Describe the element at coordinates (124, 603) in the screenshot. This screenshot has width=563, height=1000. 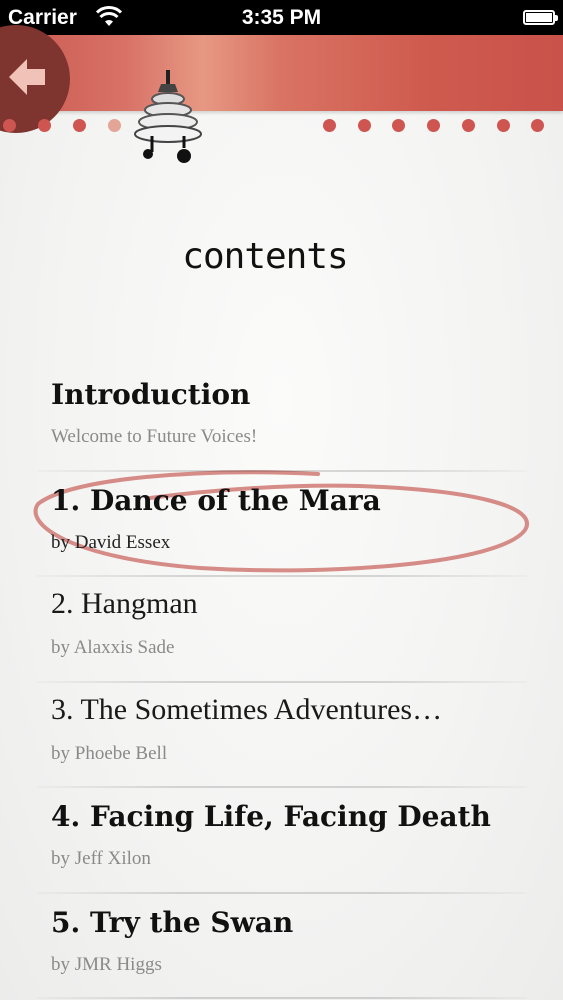
I see `item-title: 2. Hangman` at that location.